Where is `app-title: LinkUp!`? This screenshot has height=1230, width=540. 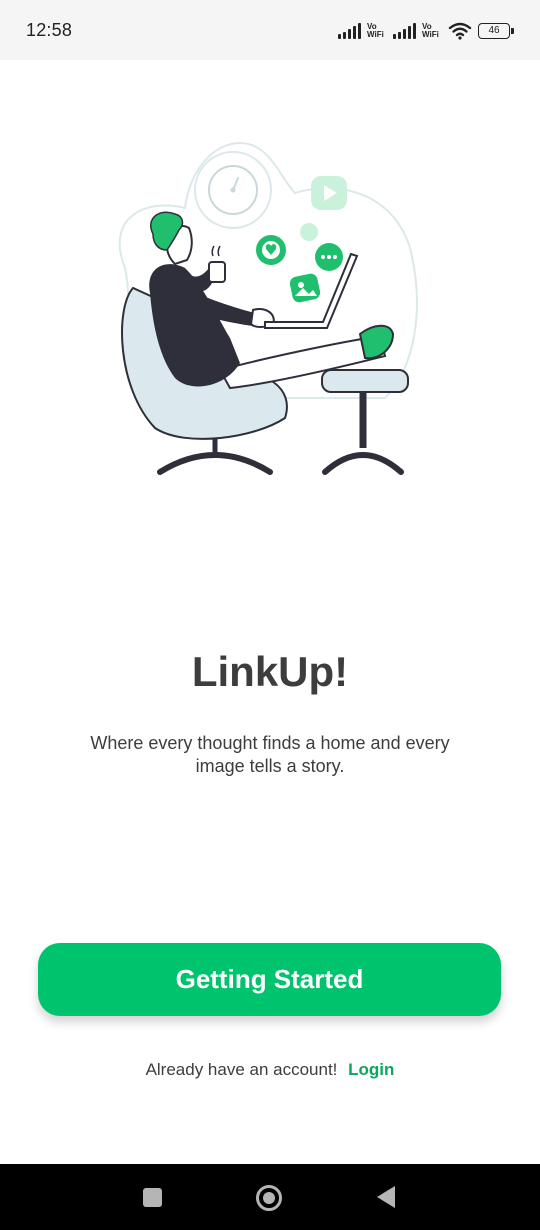 app-title: LinkUp! is located at coordinates (270, 671).